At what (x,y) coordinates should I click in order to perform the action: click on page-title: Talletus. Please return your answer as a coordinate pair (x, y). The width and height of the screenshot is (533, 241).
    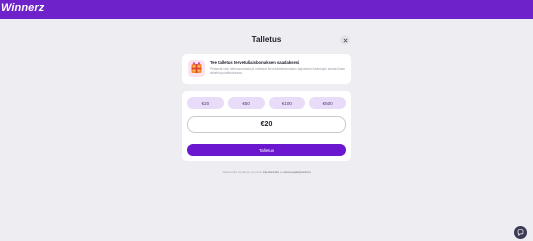
    Looking at the image, I should click on (266, 39).